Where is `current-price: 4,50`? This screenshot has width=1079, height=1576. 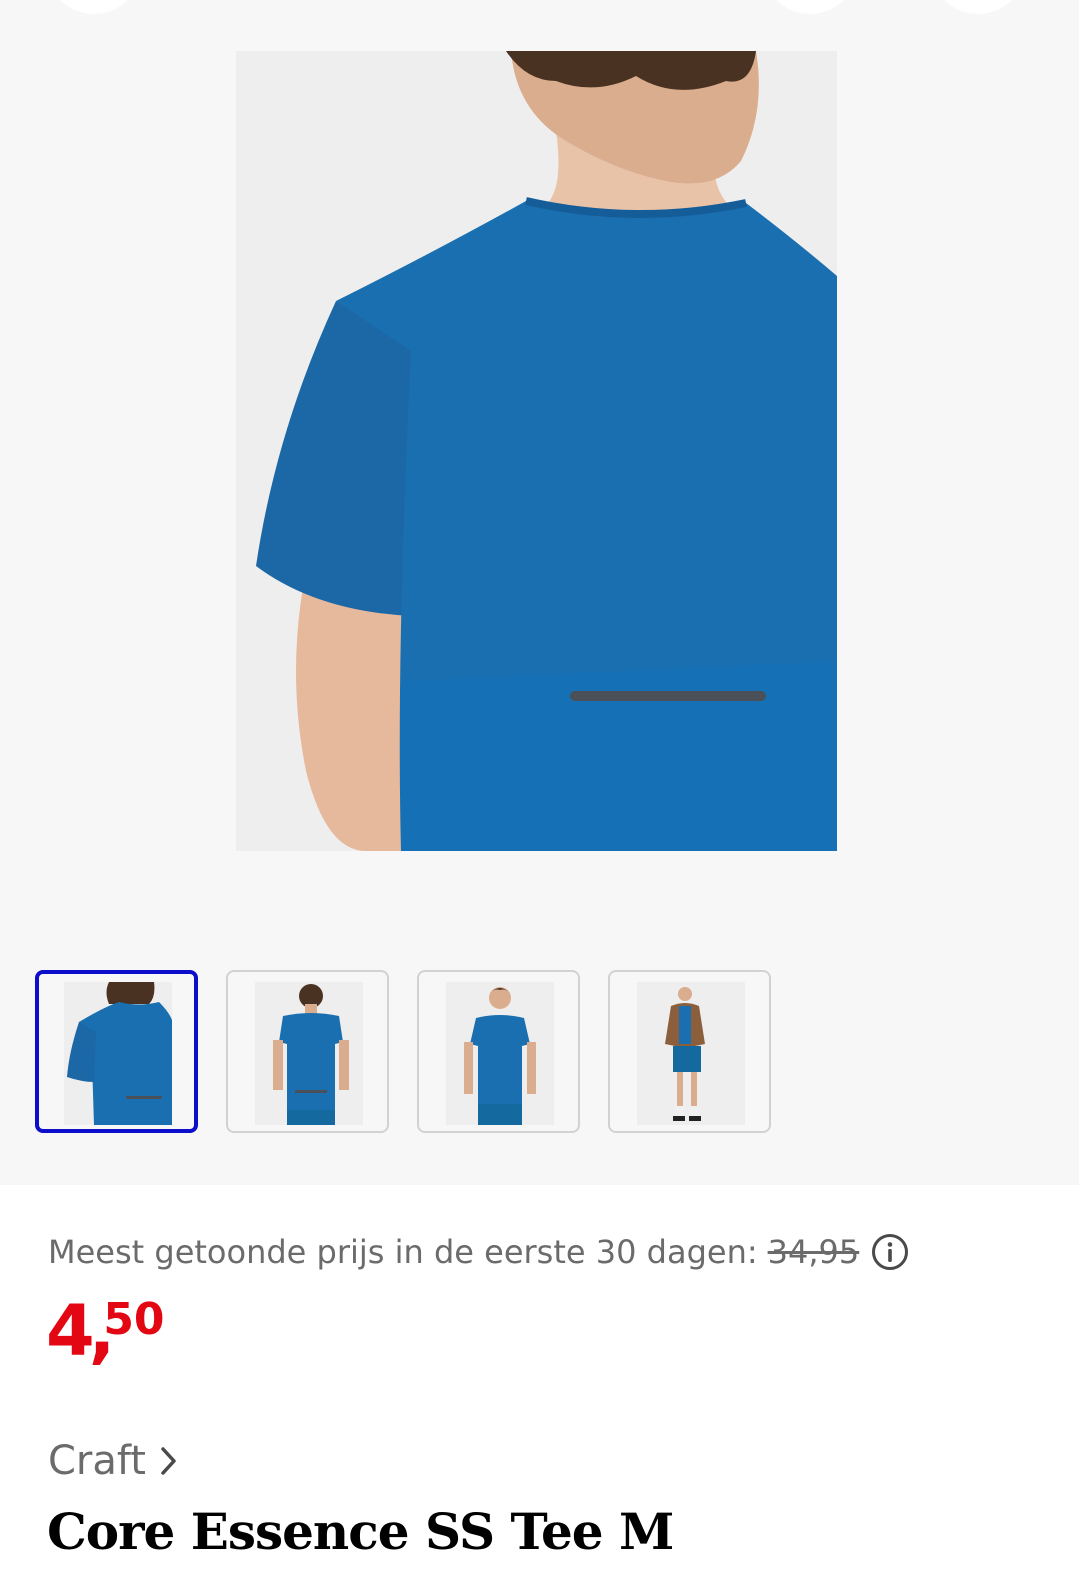 current-price: 4,50 is located at coordinates (105, 1331).